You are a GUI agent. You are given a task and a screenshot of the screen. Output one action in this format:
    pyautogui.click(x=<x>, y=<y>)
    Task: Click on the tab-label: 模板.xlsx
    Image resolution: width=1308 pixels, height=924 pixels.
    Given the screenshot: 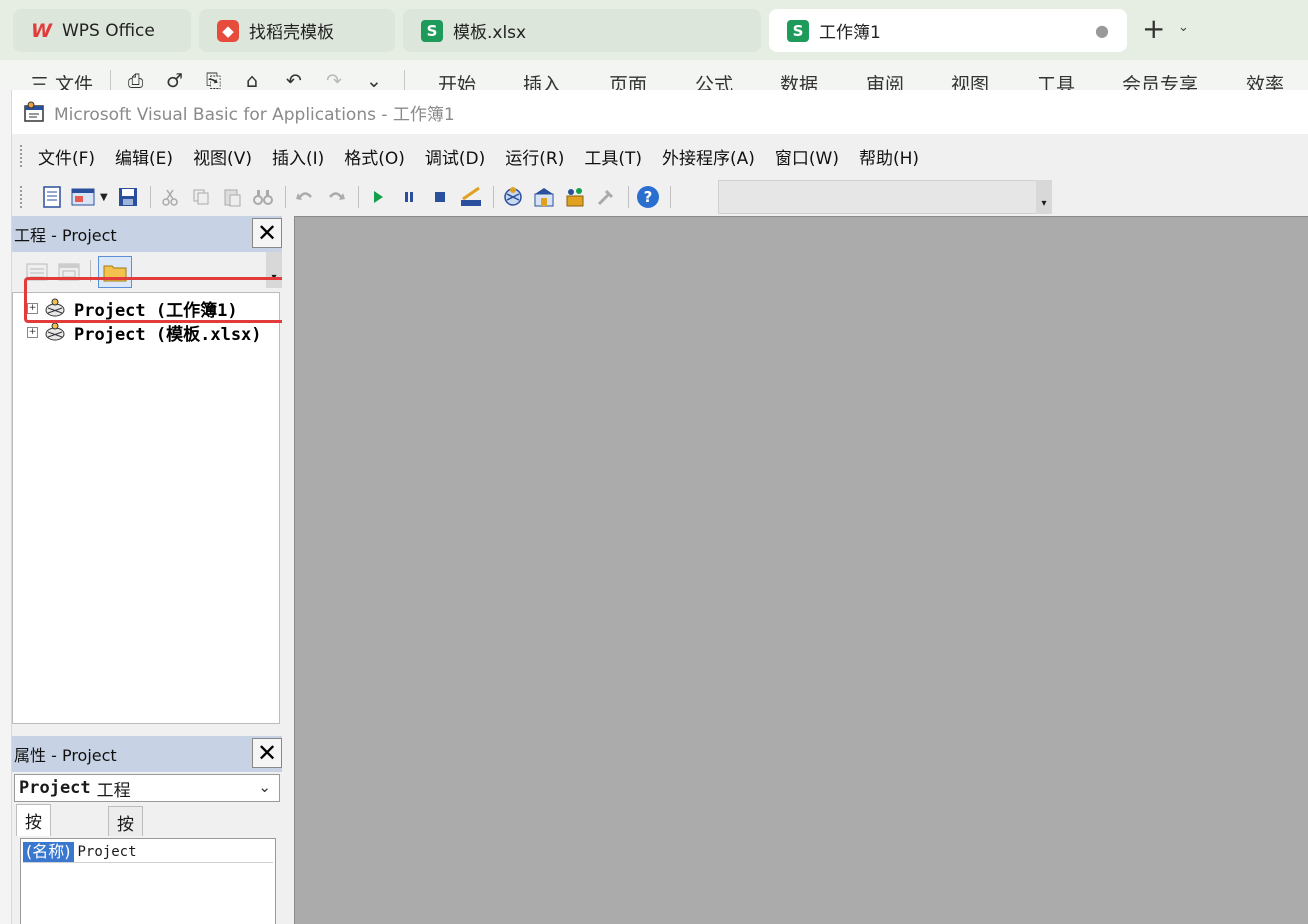 What is the action you would take?
    pyautogui.click(x=490, y=33)
    